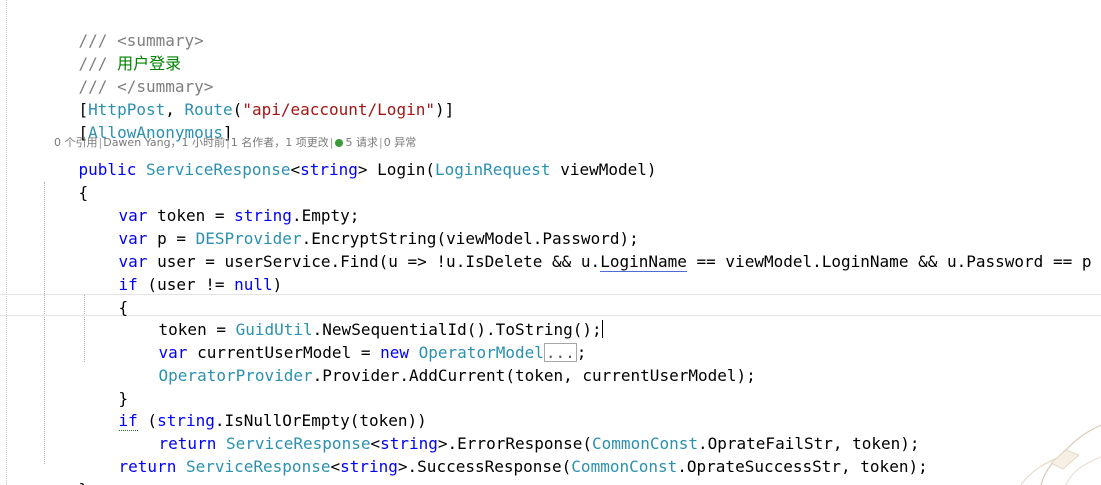 This screenshot has height=485, width=1101. Describe the element at coordinates (1060, 454) in the screenshot. I see `background-decoration` at that location.